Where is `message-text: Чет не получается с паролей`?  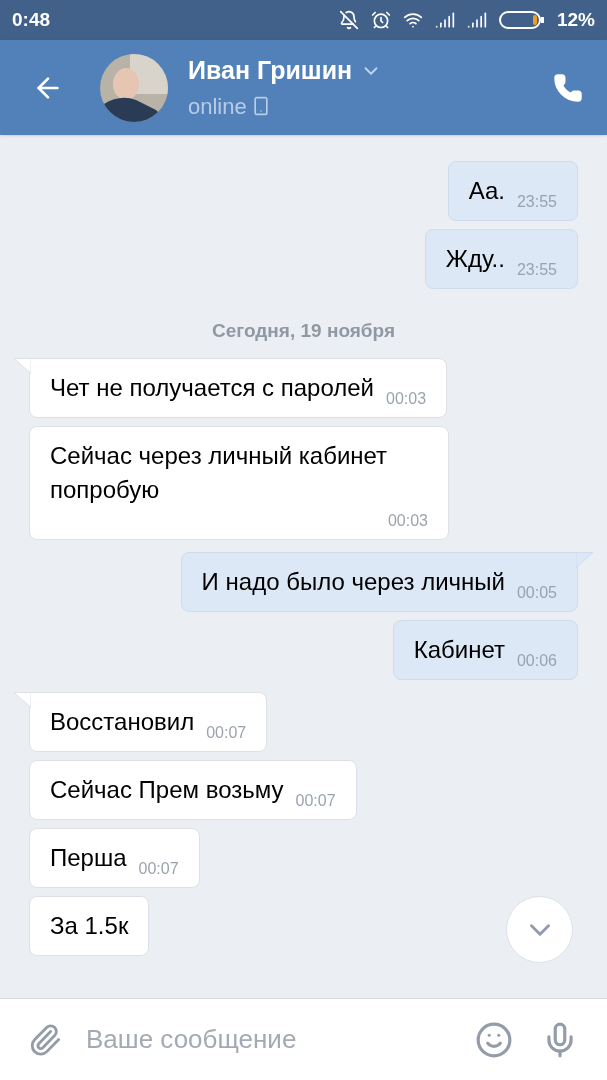 message-text: Чет не получается с паролей is located at coordinates (212, 387).